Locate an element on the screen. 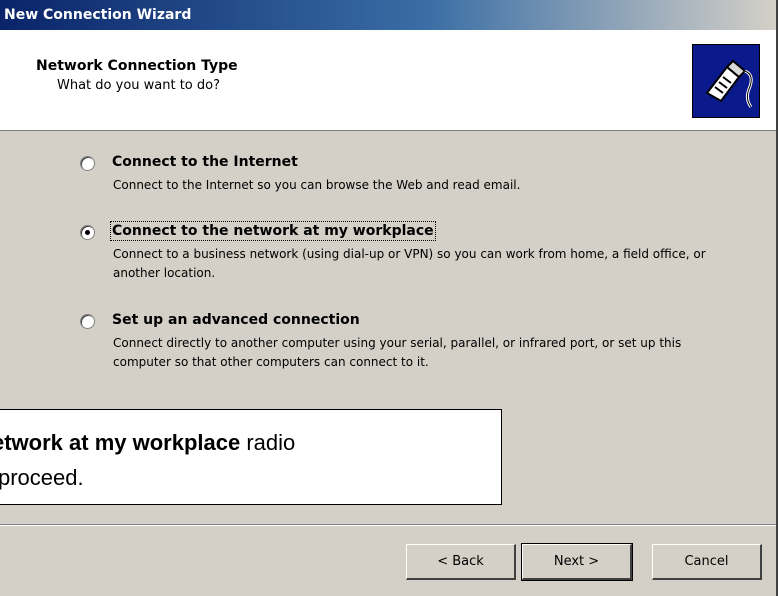 The height and width of the screenshot is (596, 780). radio-connect-workplace is located at coordinates (87, 232).